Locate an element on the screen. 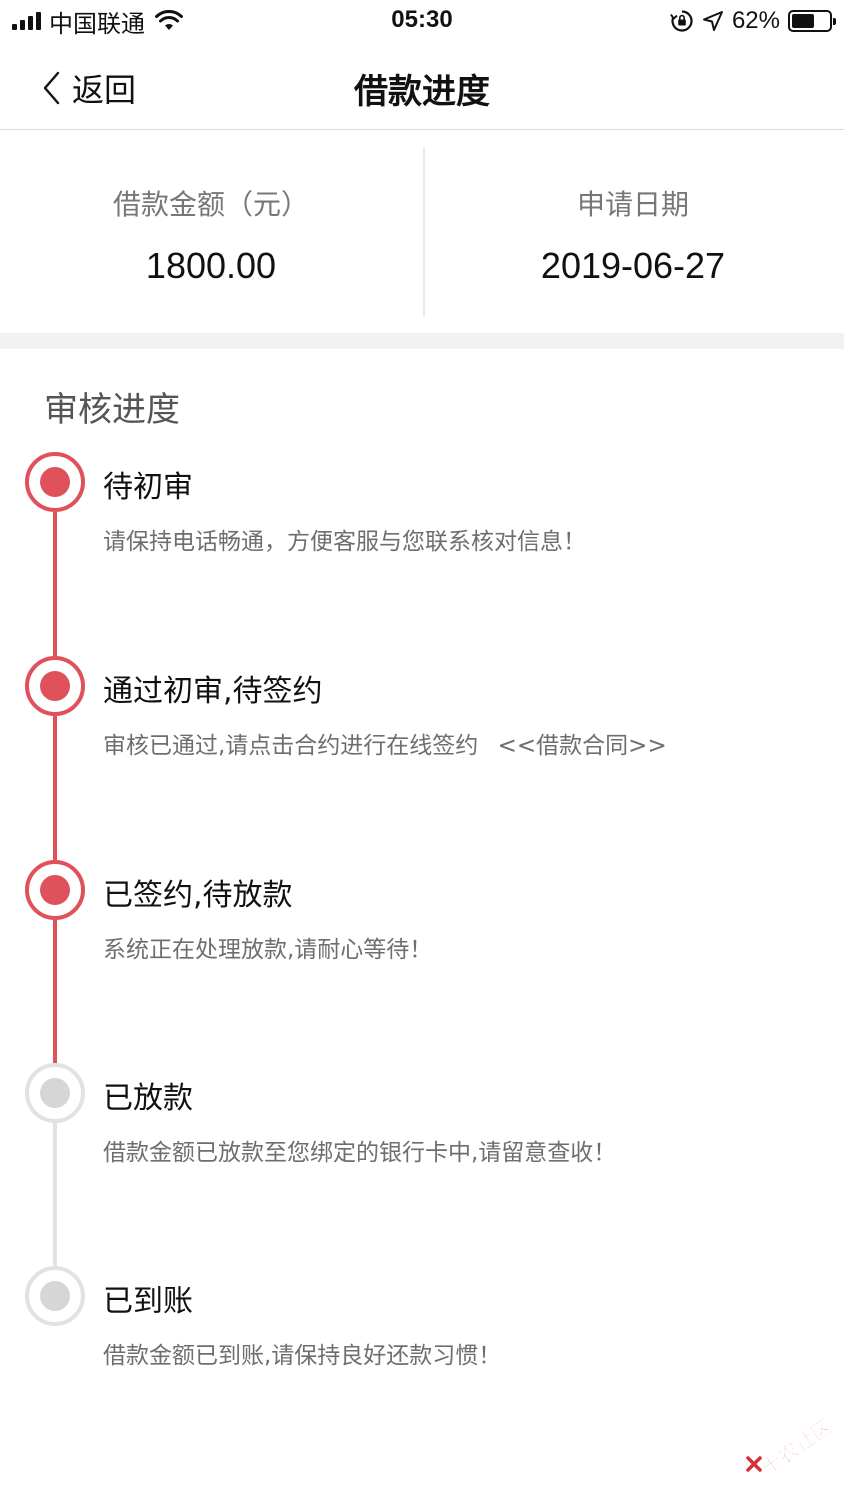 The height and width of the screenshot is (1500, 844). step-description: 借款金额已放款至您绑定的银行卡中,请留意查收！ is located at coordinates (360, 1153).